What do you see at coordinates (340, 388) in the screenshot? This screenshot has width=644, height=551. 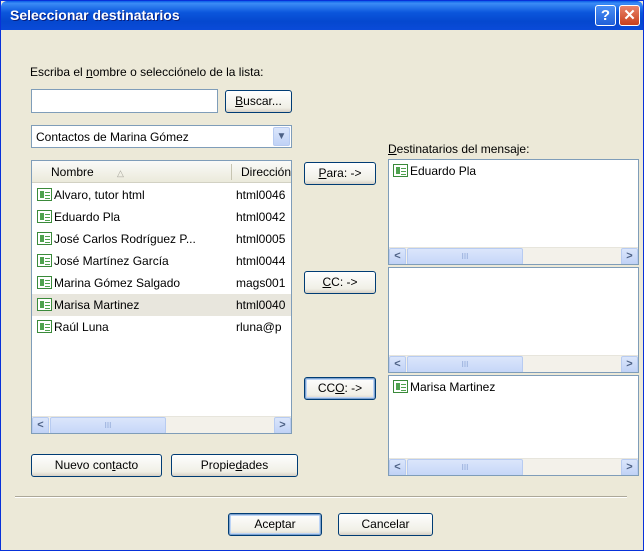 I see `add-bcc-button: CCO: ->` at bounding box center [340, 388].